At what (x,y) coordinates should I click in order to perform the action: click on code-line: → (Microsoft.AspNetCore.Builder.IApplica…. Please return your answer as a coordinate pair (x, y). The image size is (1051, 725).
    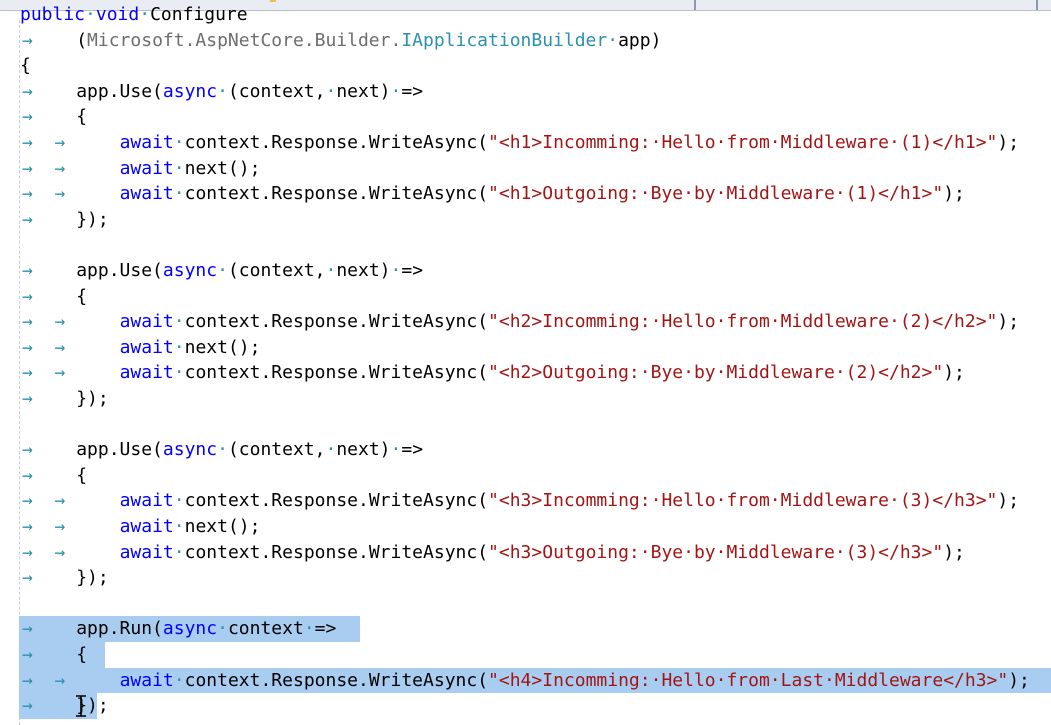
    Looking at the image, I should click on (341, 41).